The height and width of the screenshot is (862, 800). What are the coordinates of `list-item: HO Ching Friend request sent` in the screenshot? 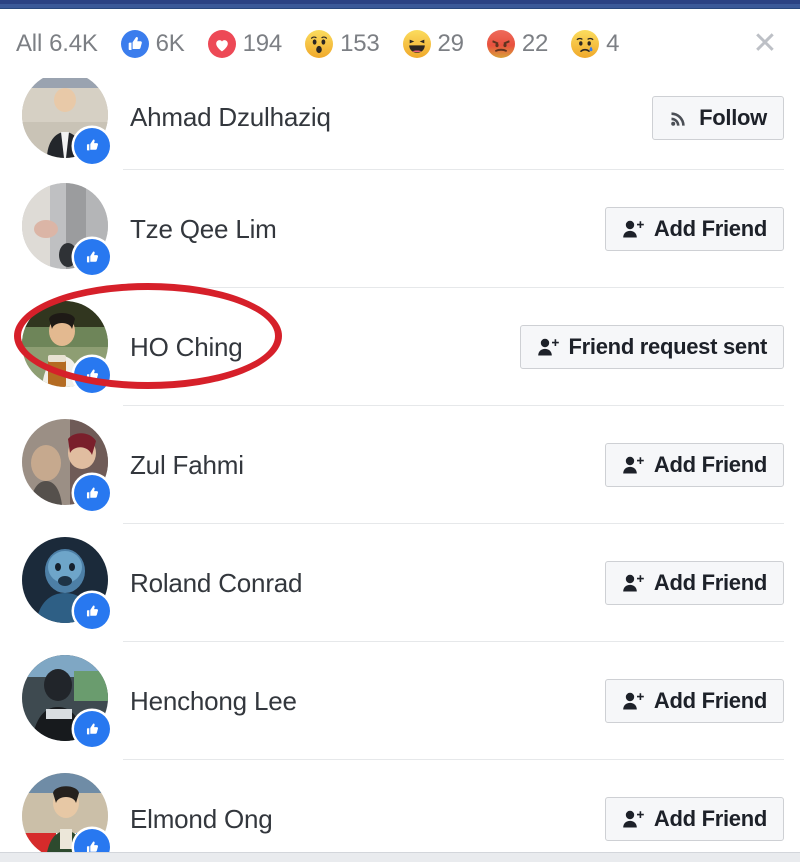 It's located at (400, 347).